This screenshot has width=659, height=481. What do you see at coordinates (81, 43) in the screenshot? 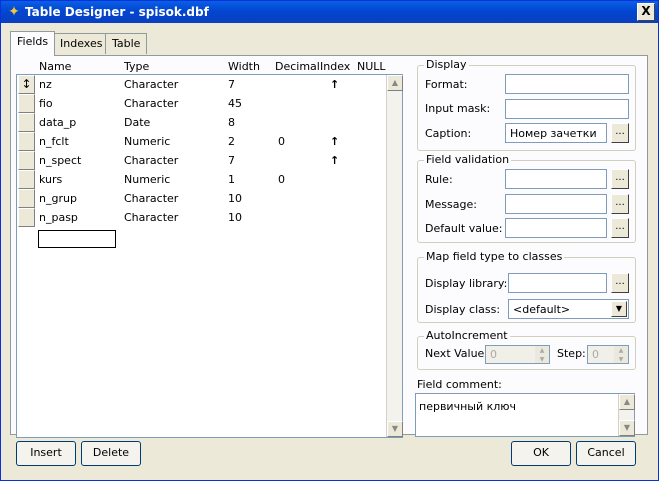
I see `tab-indexes: Indexes` at bounding box center [81, 43].